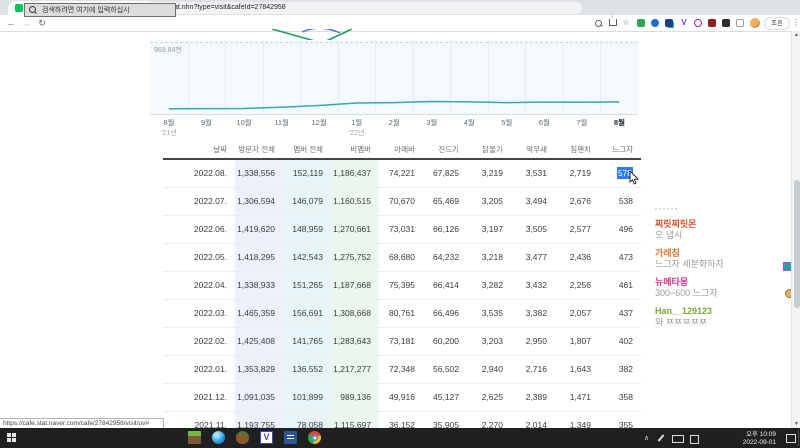 This screenshot has width=800, height=448. What do you see at coordinates (533, 201) in the screenshot?
I see `table-cell: 3,494` at bounding box center [533, 201].